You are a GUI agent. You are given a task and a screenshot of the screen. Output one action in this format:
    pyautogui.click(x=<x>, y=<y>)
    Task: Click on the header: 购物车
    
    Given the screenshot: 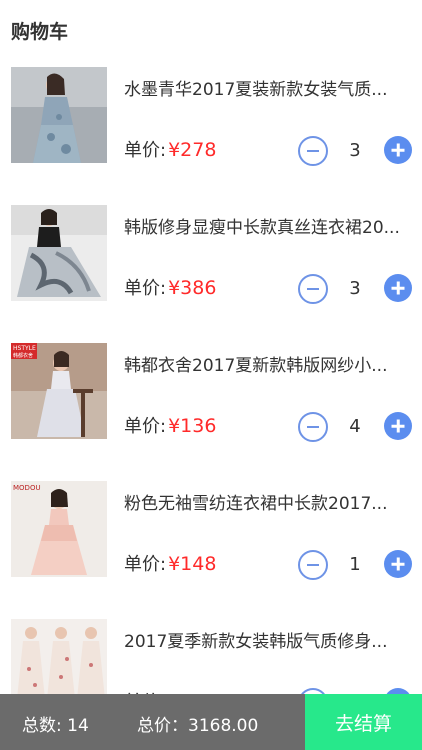 What is the action you would take?
    pyautogui.click(x=211, y=30)
    